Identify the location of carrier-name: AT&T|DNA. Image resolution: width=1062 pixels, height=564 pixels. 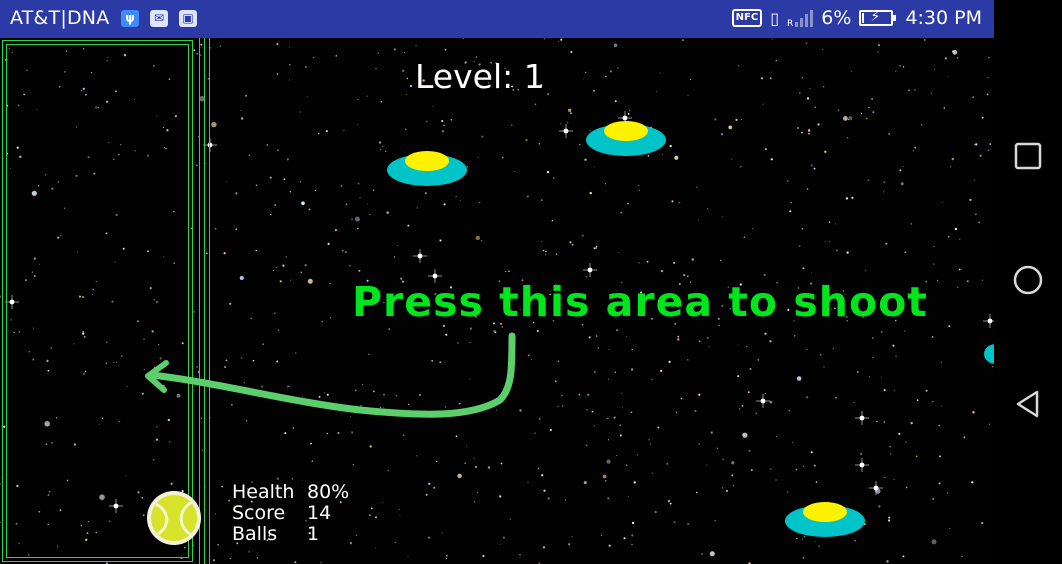
(60, 18).